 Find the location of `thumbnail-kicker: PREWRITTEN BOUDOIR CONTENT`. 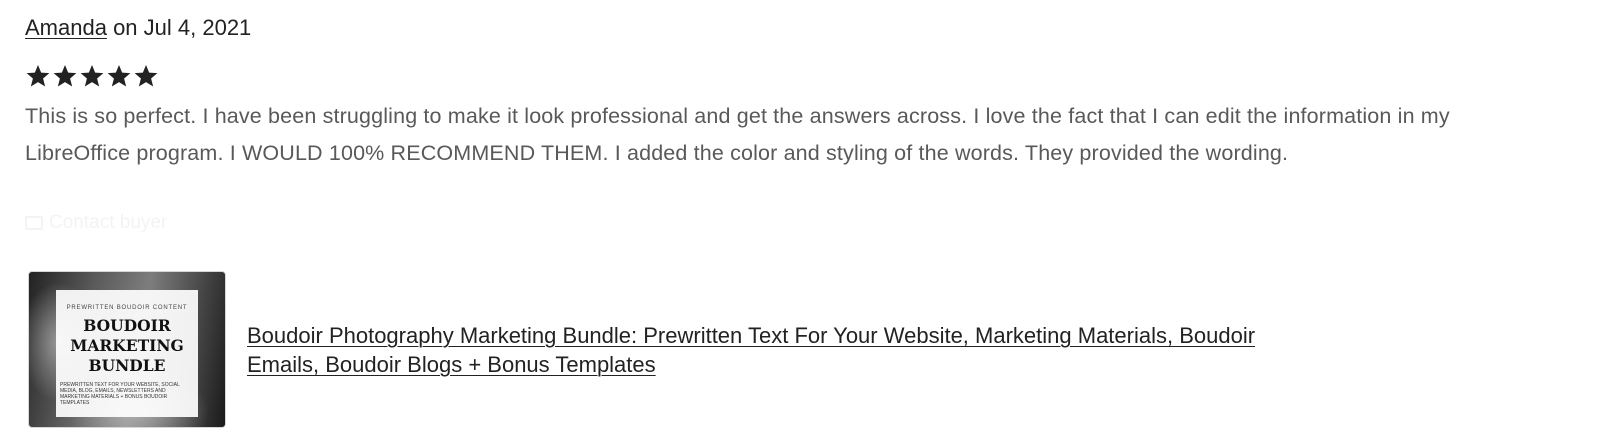

thumbnail-kicker: PREWRITTEN BOUDOIR CONTENT is located at coordinates (127, 308).